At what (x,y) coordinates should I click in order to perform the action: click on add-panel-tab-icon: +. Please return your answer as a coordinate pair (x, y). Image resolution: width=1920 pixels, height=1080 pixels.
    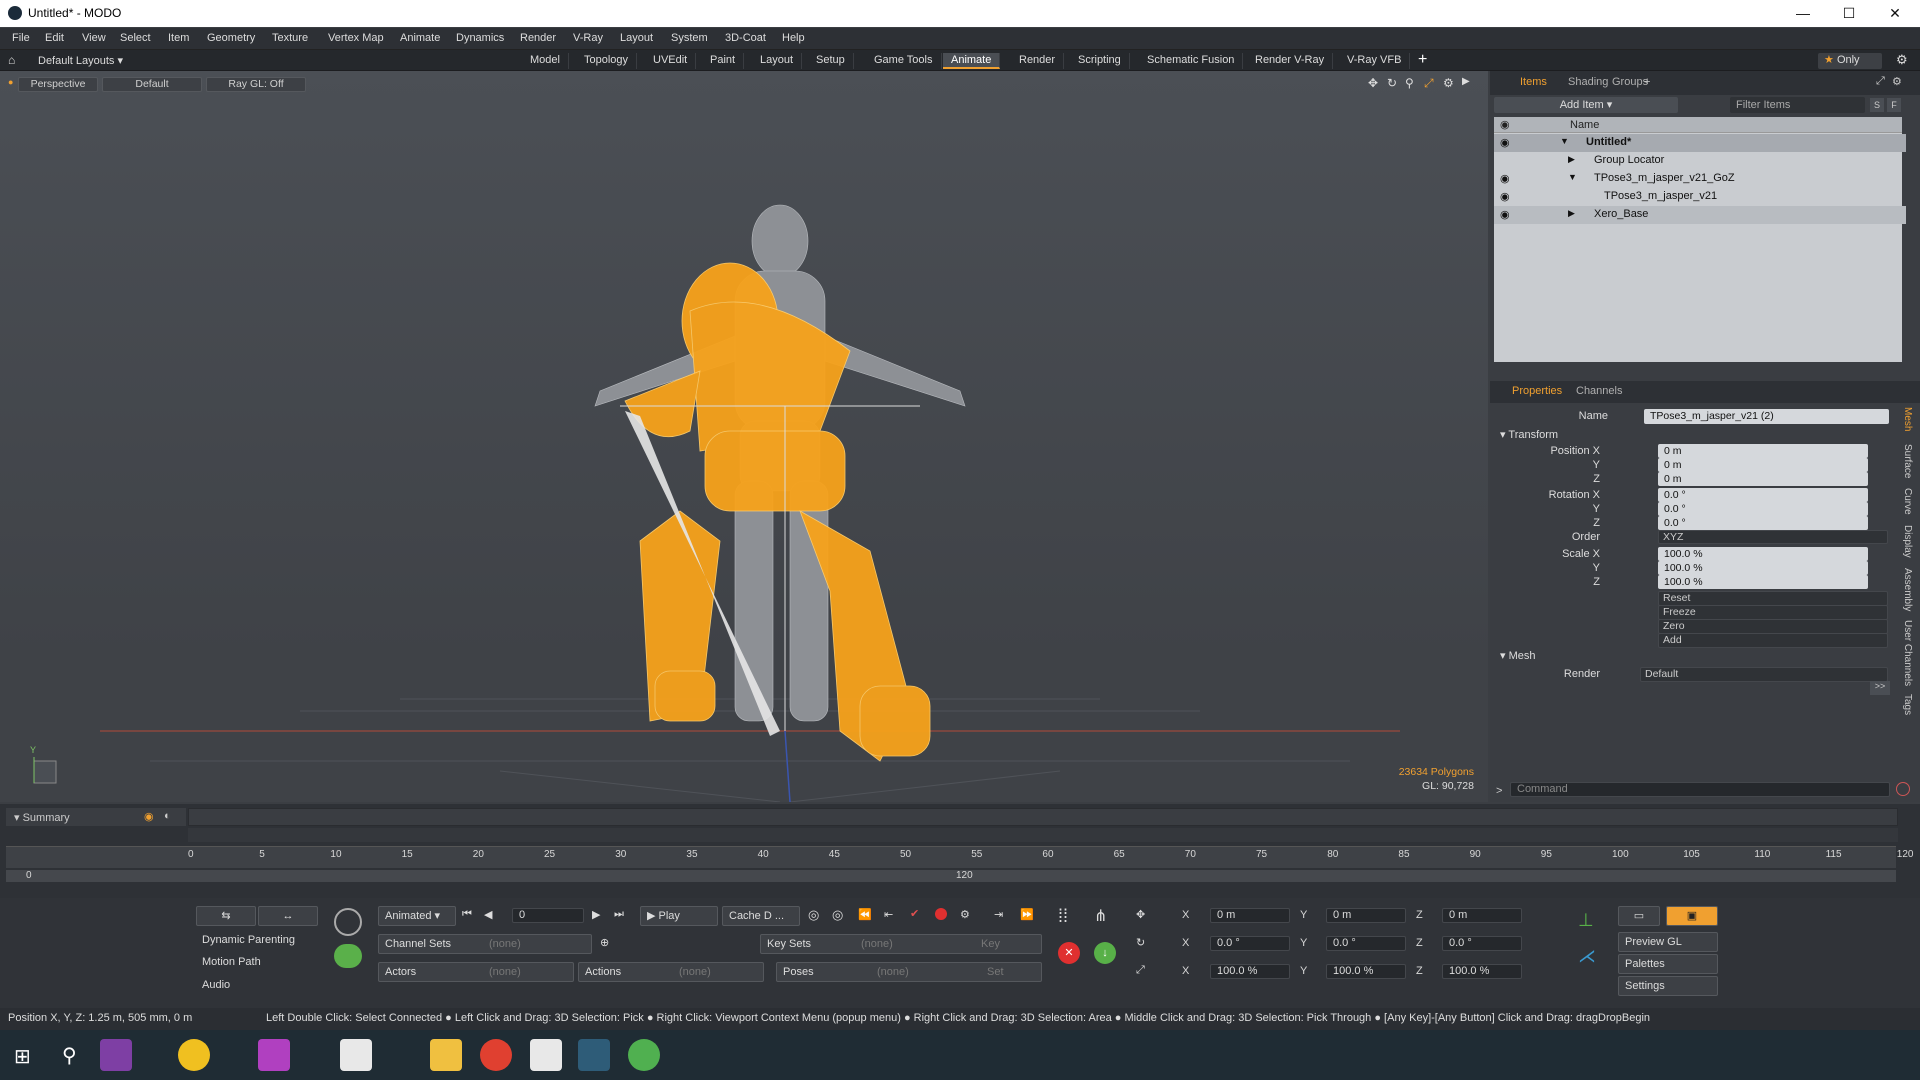
    Looking at the image, I should click on (1647, 82).